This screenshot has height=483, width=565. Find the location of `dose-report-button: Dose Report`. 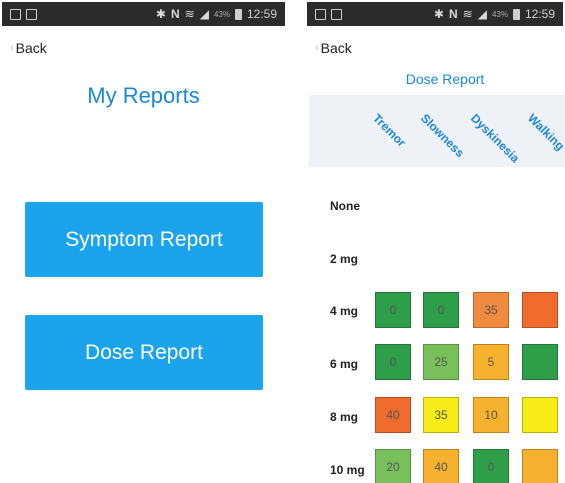

dose-report-button: Dose Report is located at coordinates (144, 352).